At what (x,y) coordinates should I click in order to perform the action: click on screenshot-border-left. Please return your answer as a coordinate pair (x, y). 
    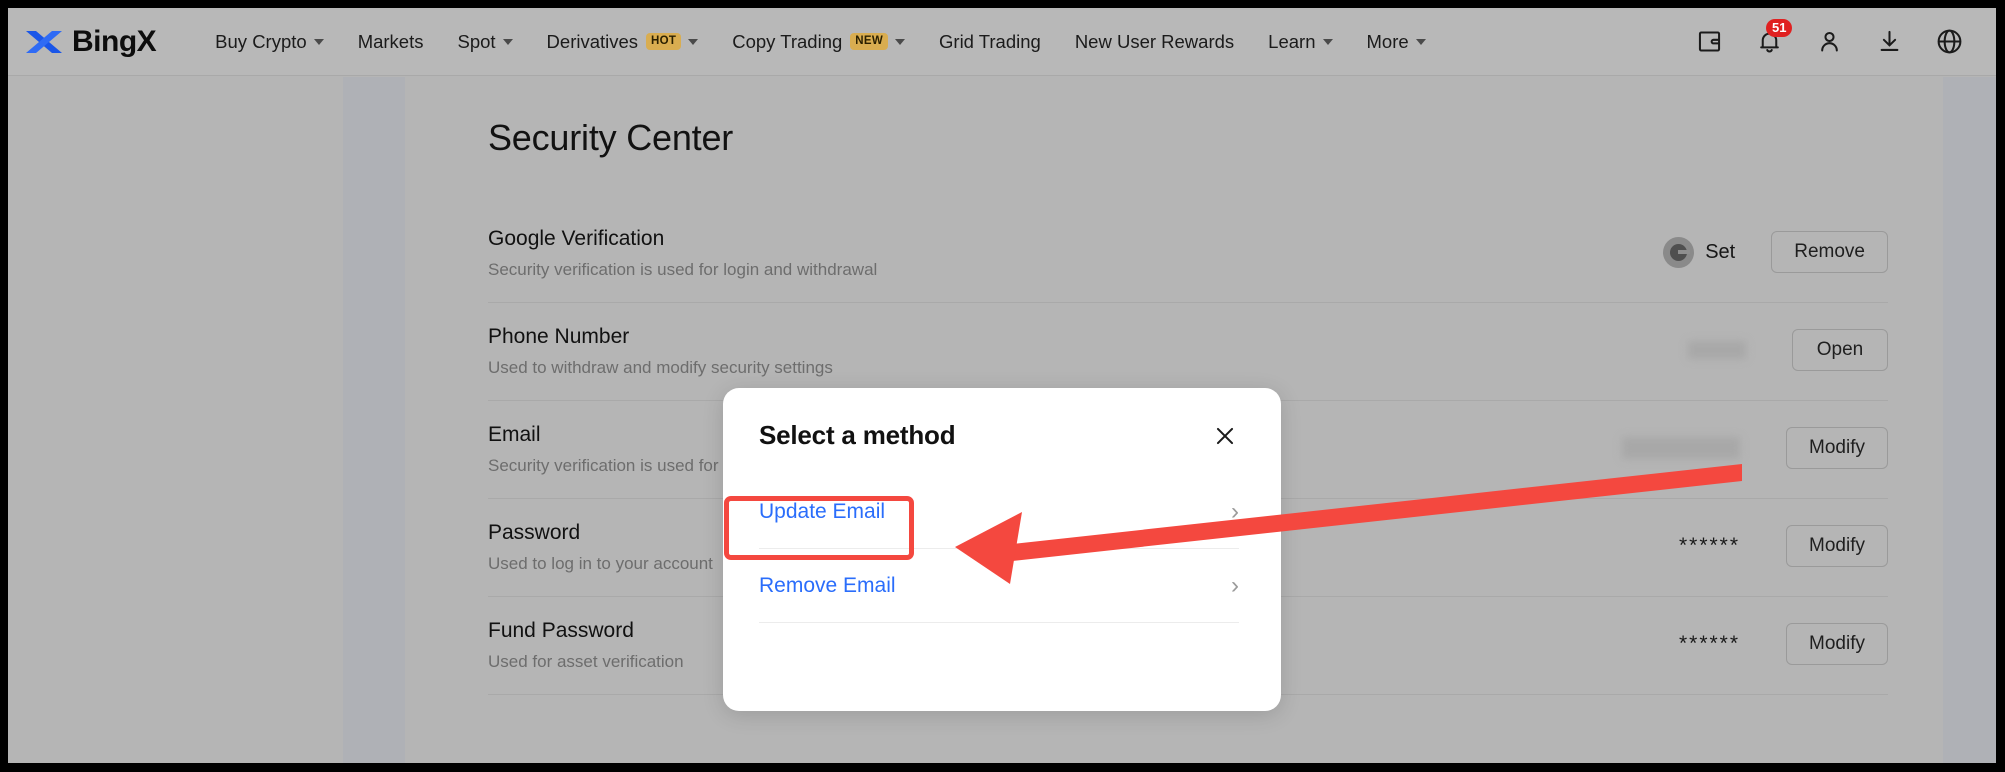
    Looking at the image, I should click on (4, 386).